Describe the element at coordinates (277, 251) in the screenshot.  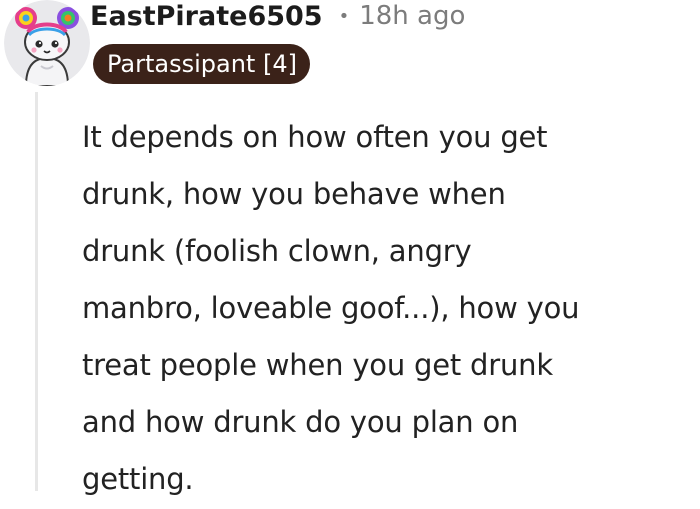
I see `comment-body-line: drunk (foolish clown, angry` at that location.